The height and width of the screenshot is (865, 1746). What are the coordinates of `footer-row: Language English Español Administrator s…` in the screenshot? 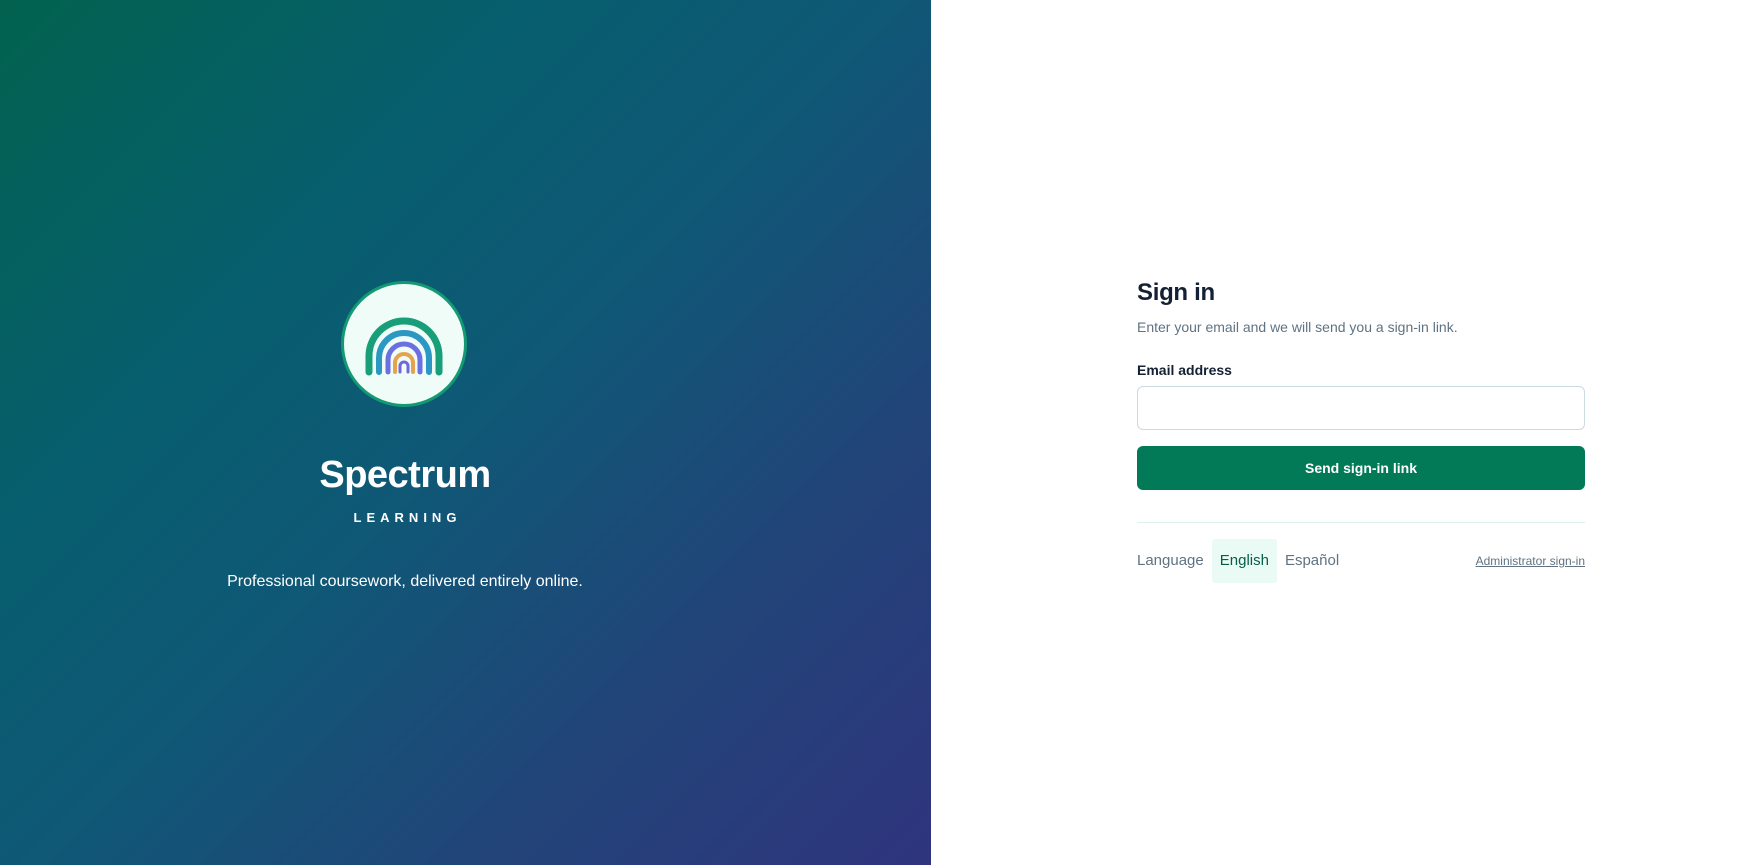 It's located at (1361, 560).